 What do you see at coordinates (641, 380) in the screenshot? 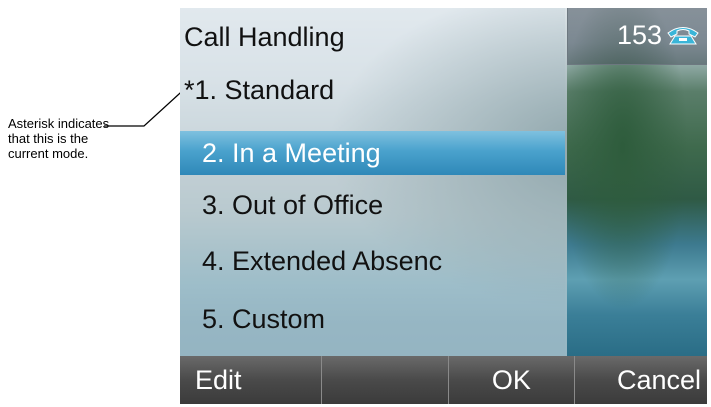
I see `cancel-softkey: Cancel` at bounding box center [641, 380].